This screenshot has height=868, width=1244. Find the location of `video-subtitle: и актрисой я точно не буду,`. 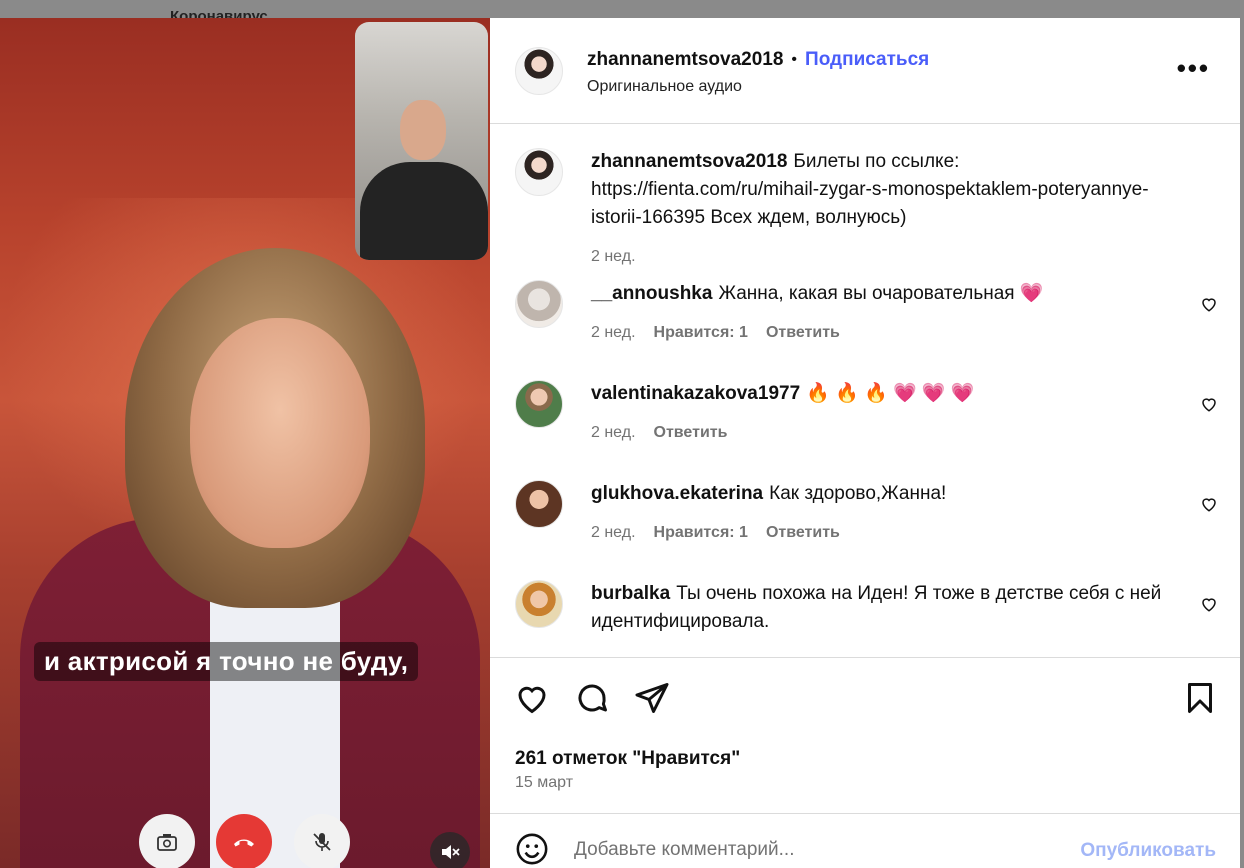

video-subtitle: и актрисой я точно не буду, is located at coordinates (226, 661).